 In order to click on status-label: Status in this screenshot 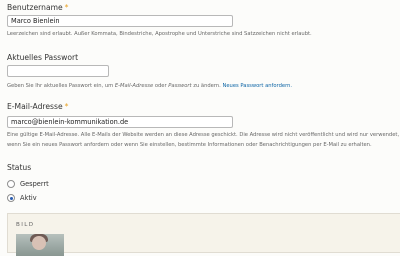, I will do `click(19, 167)`.